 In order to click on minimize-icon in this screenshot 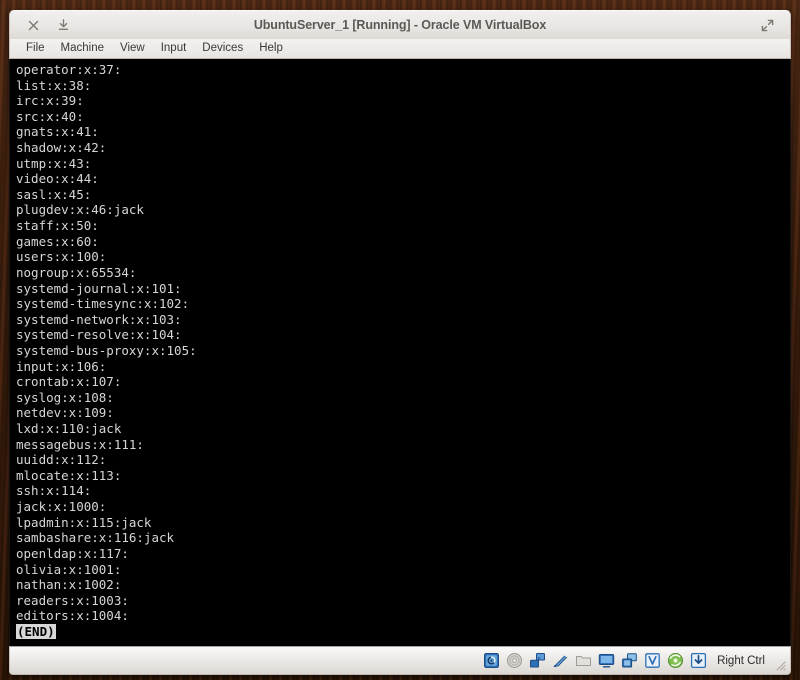, I will do `click(63, 24)`.